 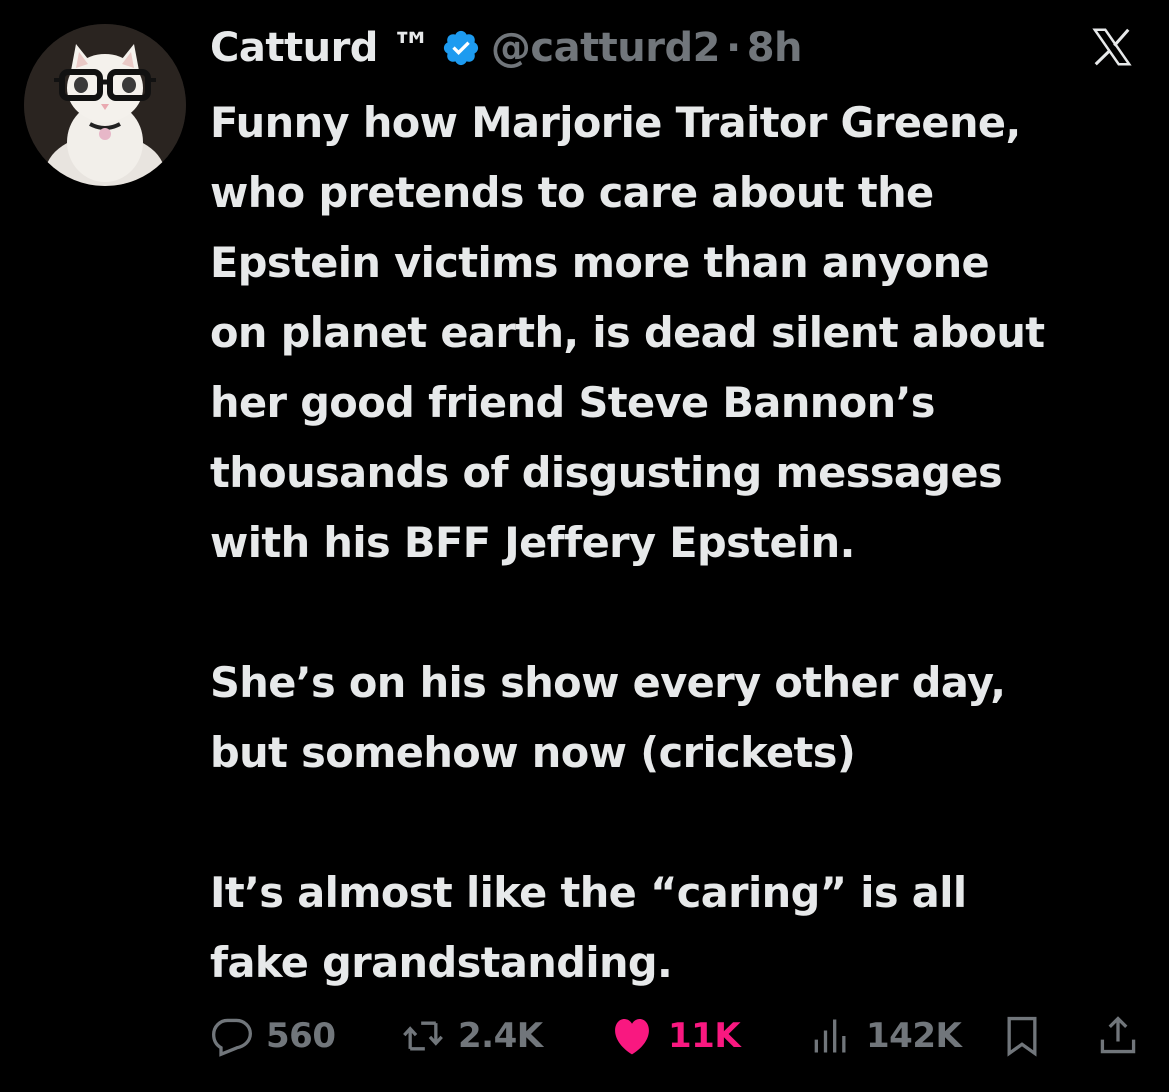 I want to click on repost-button: 2.4K, so click(x=471, y=1036).